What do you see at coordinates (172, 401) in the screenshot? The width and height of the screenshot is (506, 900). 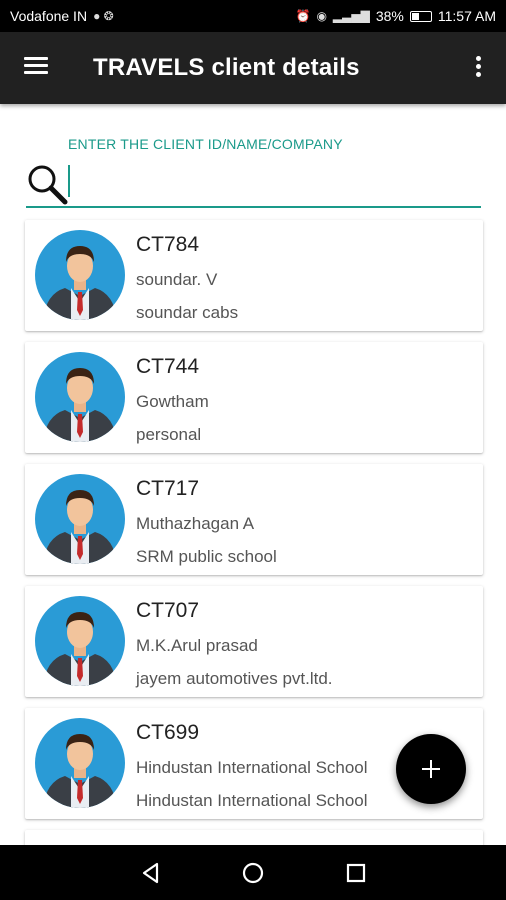 I see `client-name: Gowtham` at bounding box center [172, 401].